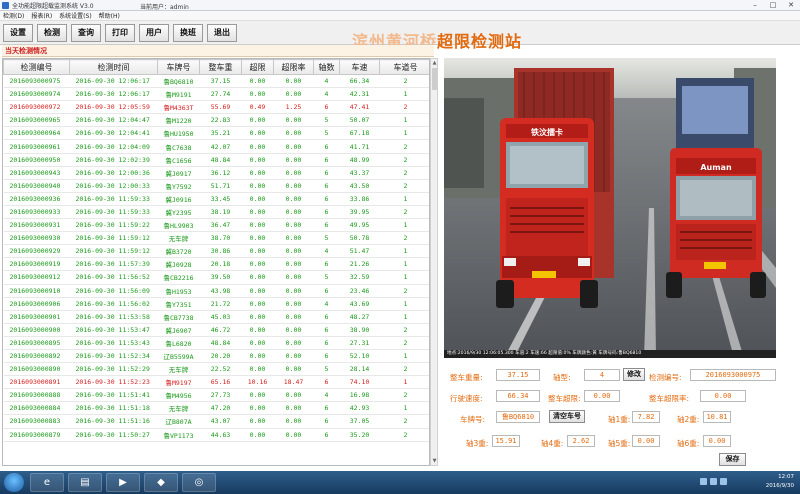  Describe the element at coordinates (36, 67) in the screenshot. I see `col-id: 检测编号` at that location.